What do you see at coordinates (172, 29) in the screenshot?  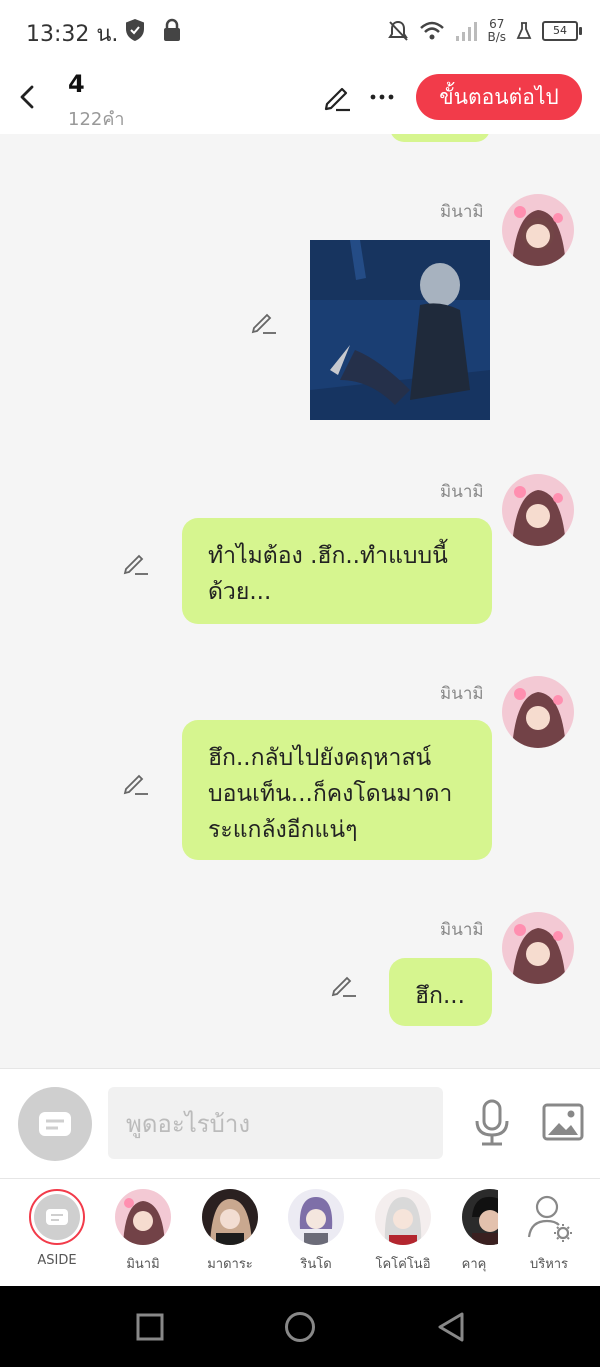 I see `lock-icon` at bounding box center [172, 29].